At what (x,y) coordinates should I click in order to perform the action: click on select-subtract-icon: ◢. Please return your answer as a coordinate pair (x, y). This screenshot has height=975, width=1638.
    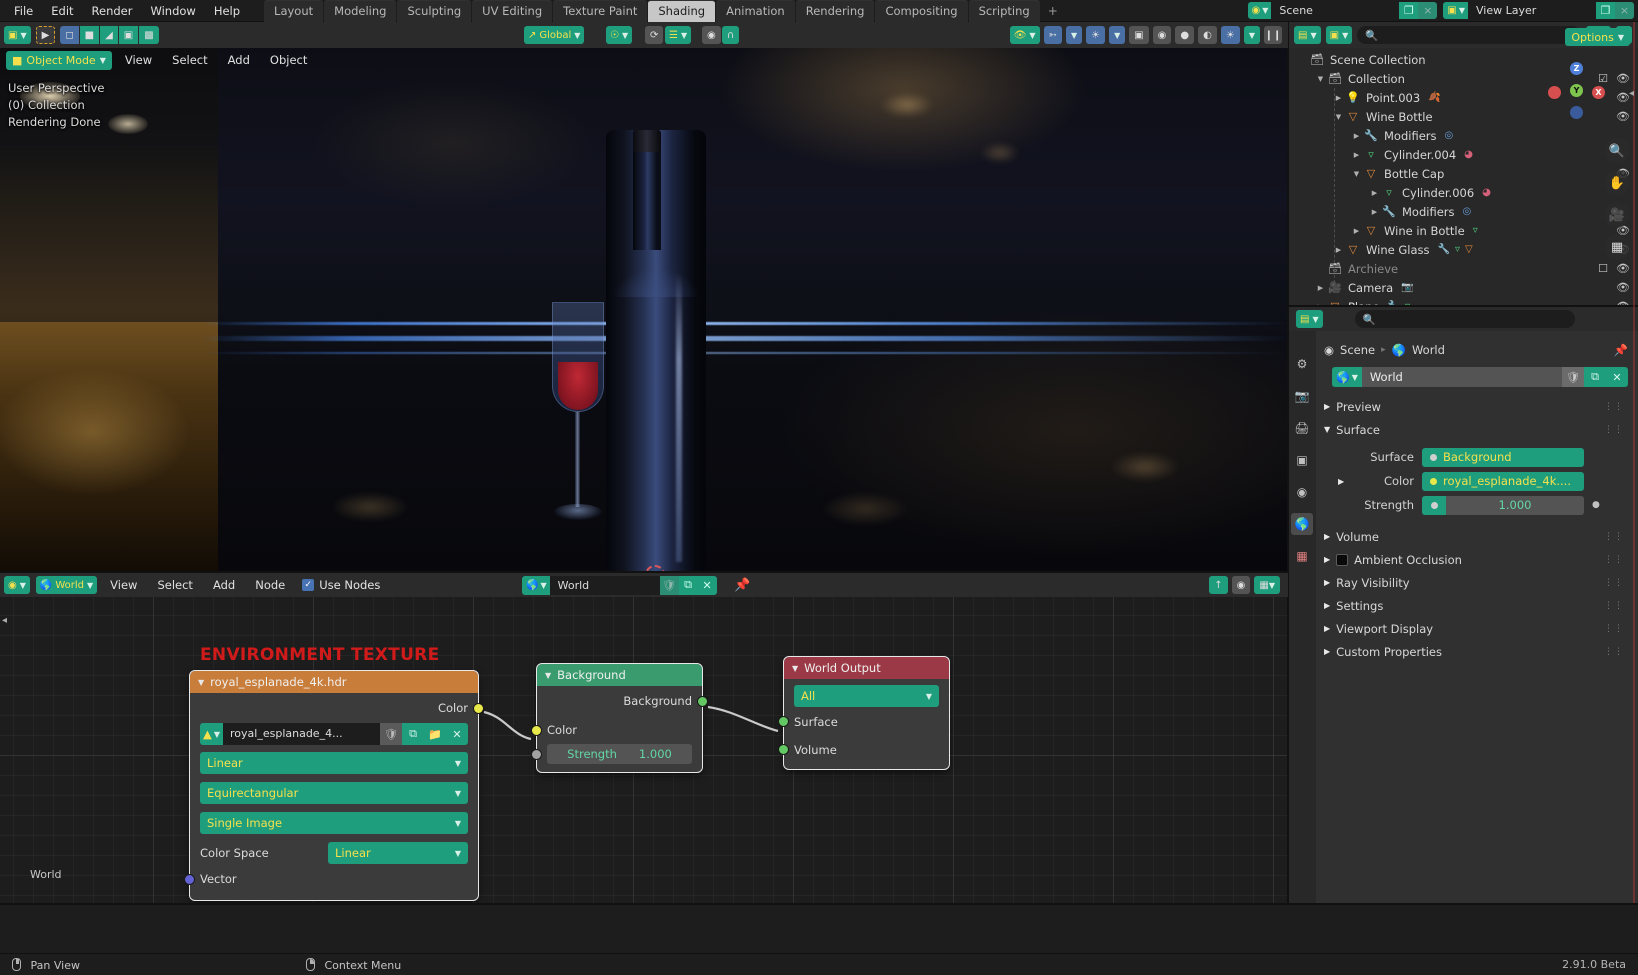
    Looking at the image, I should click on (109, 35).